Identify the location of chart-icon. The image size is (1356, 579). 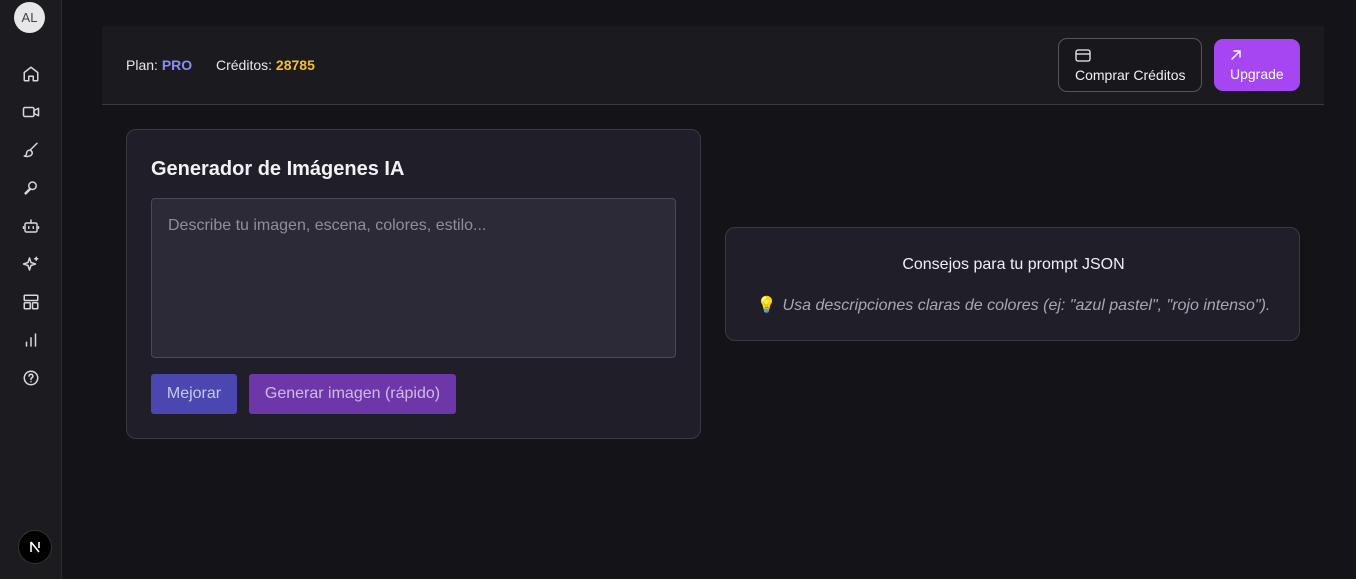
(31, 340).